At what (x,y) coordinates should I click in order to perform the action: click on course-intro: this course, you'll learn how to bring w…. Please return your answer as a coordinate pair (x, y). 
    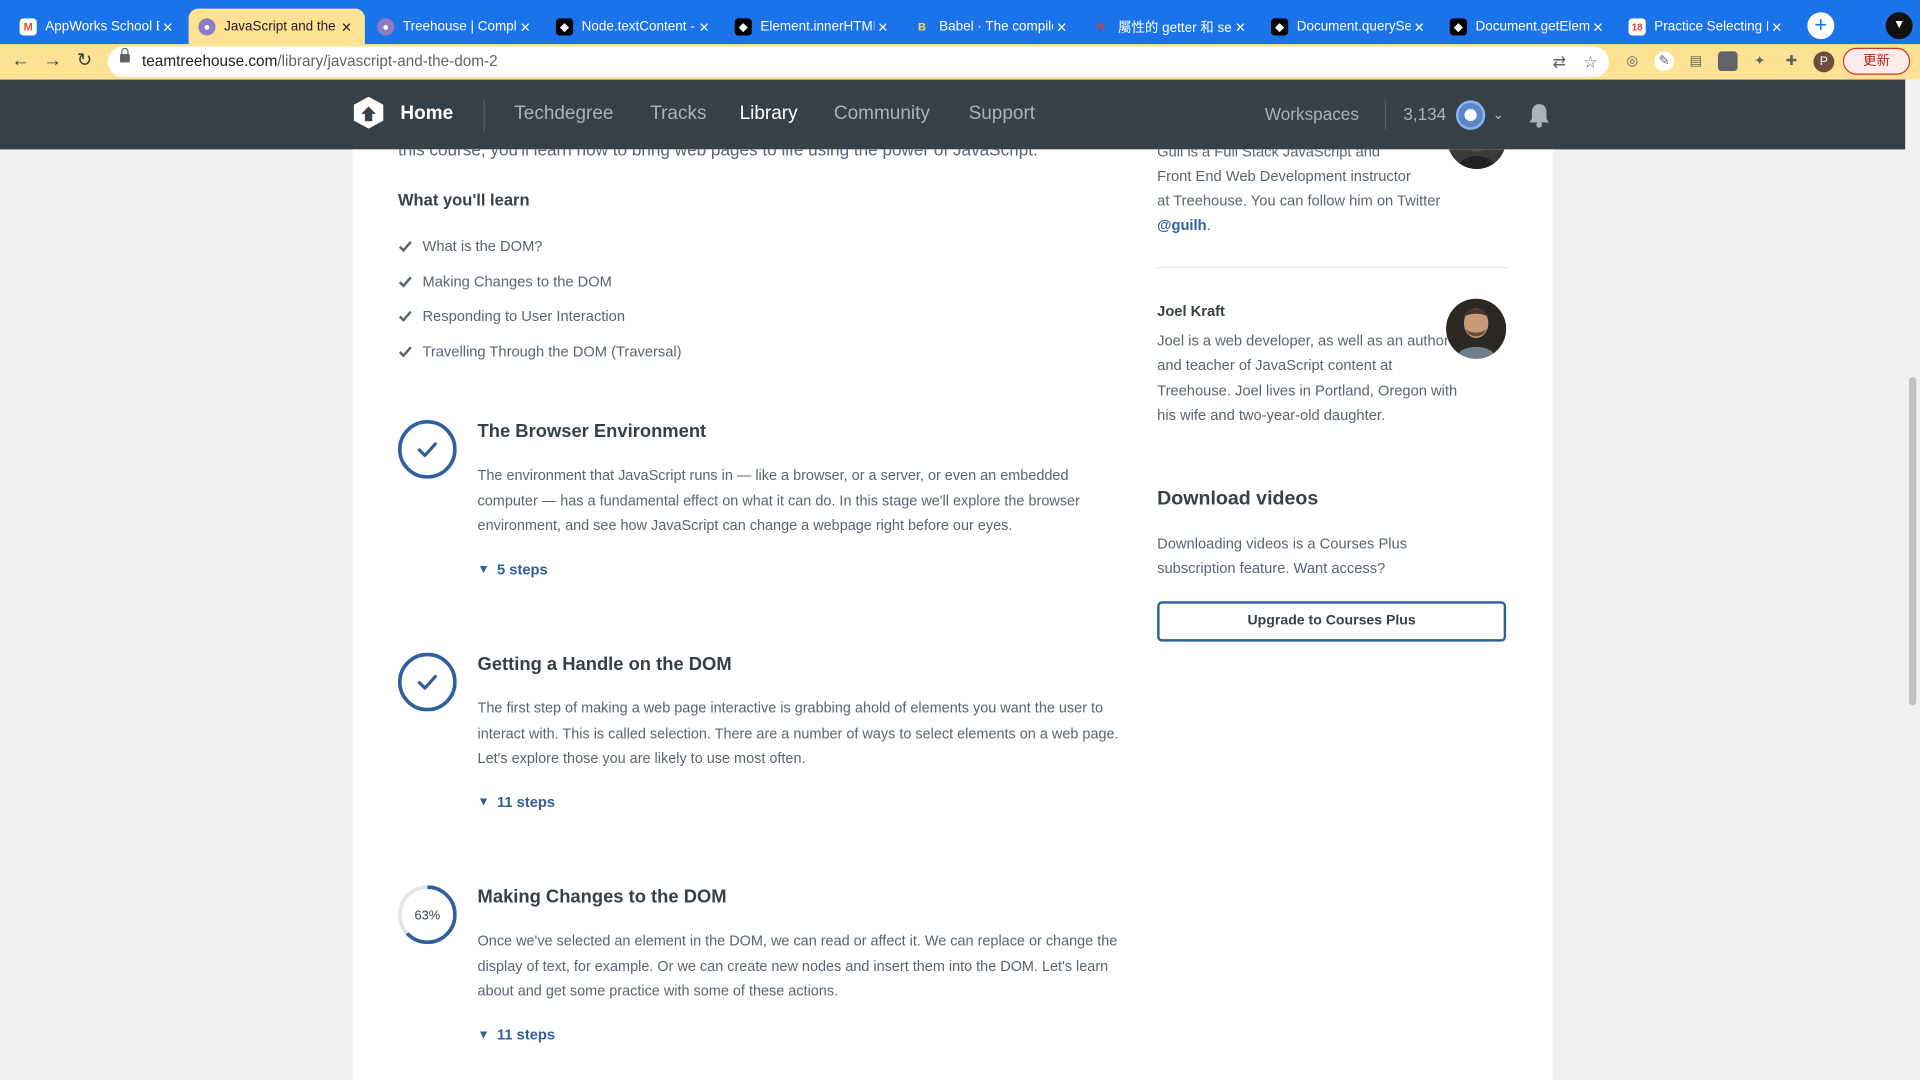
    Looking at the image, I should click on (718, 154).